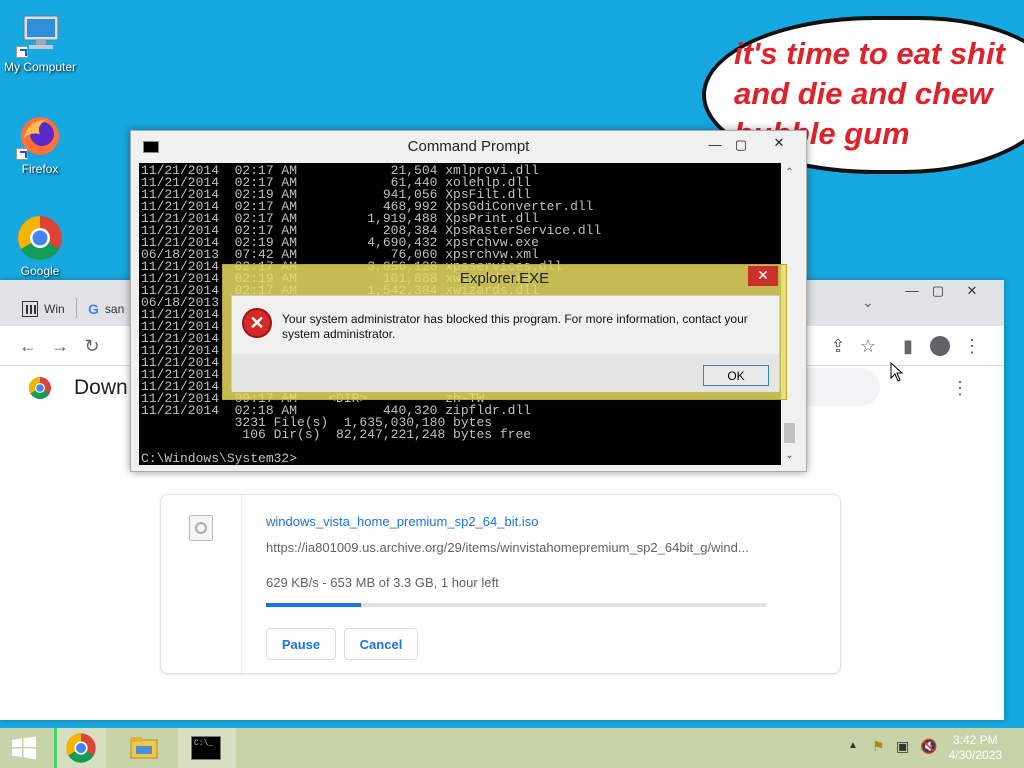 The height and width of the screenshot is (768, 1024). What do you see at coordinates (60, 346) in the screenshot?
I see `forward-arrow-icon: →` at bounding box center [60, 346].